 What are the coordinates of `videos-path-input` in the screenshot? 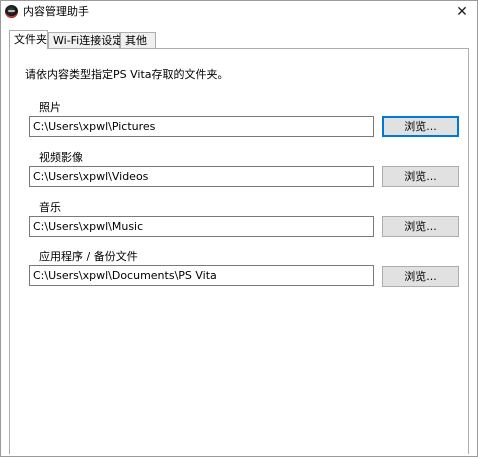 It's located at (201, 176).